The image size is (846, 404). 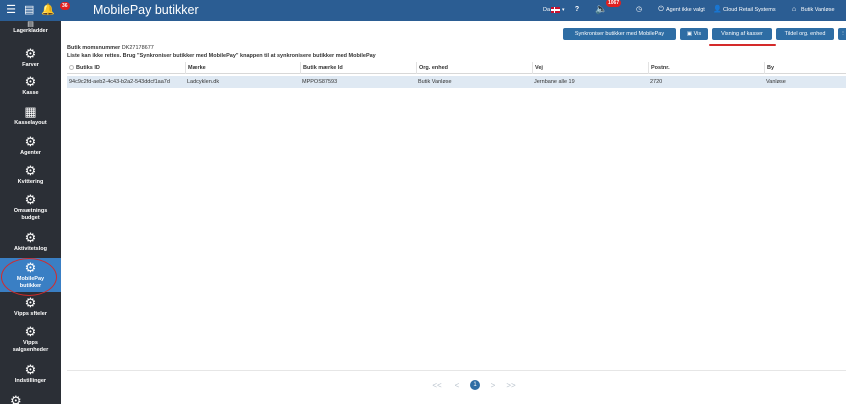 What do you see at coordinates (242, 68) in the screenshot?
I see `column-header: Mærke` at bounding box center [242, 68].